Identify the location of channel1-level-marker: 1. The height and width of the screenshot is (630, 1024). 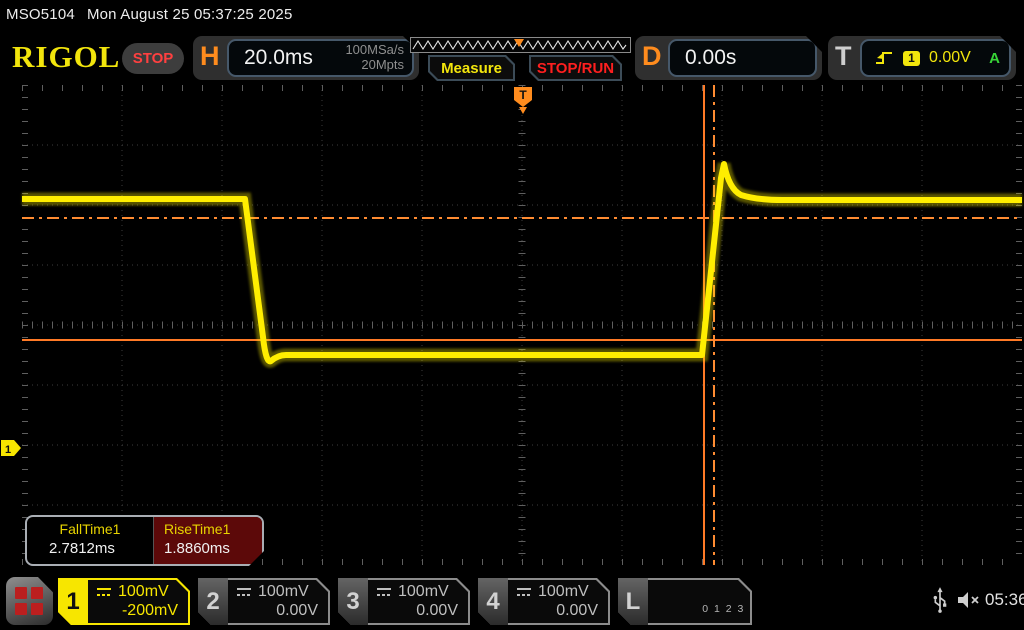
(11, 448).